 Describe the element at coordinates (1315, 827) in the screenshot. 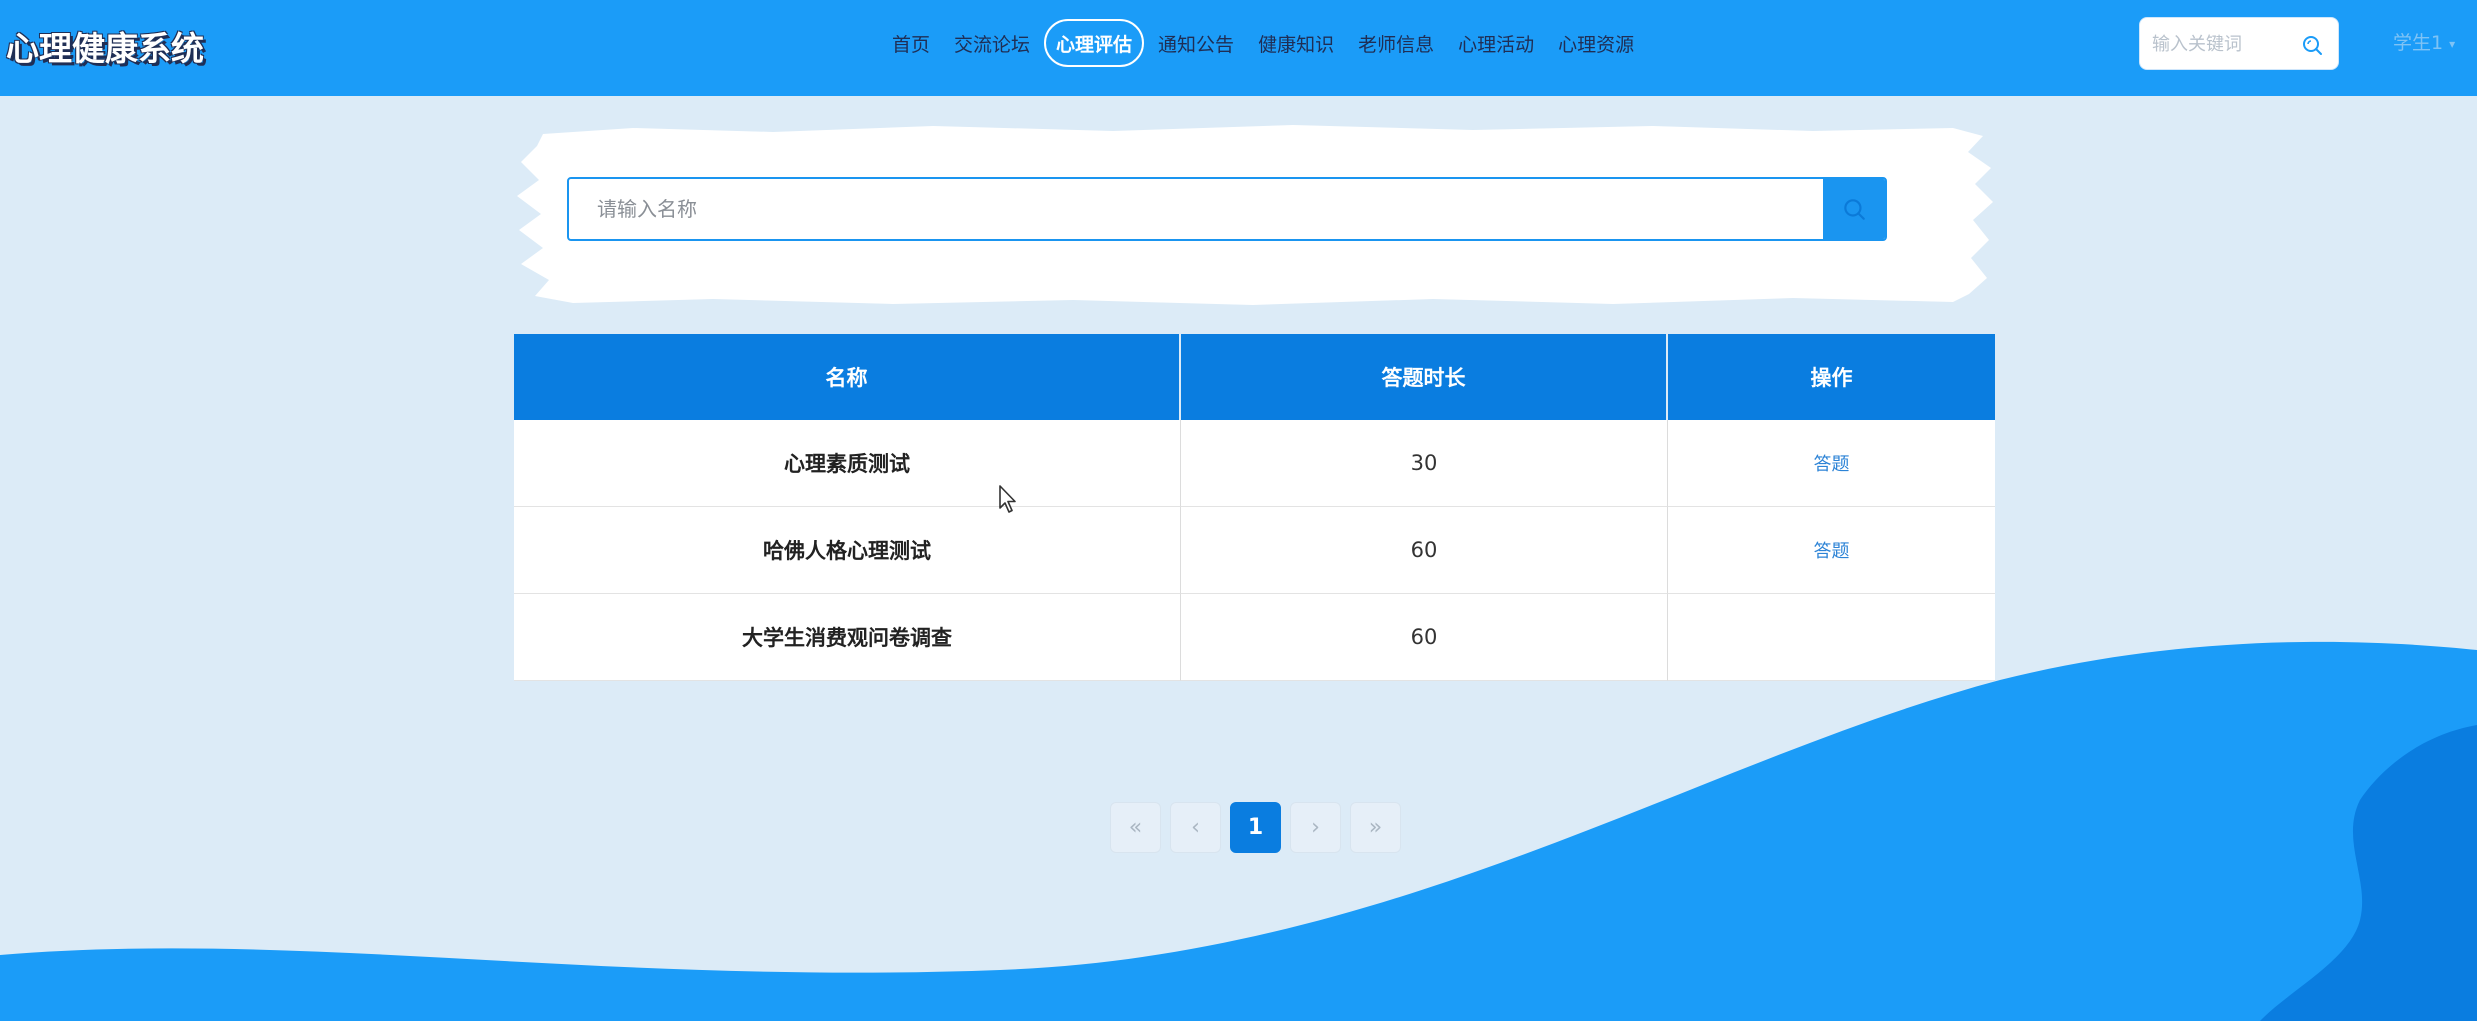

I see `next-page-button: ›` at that location.